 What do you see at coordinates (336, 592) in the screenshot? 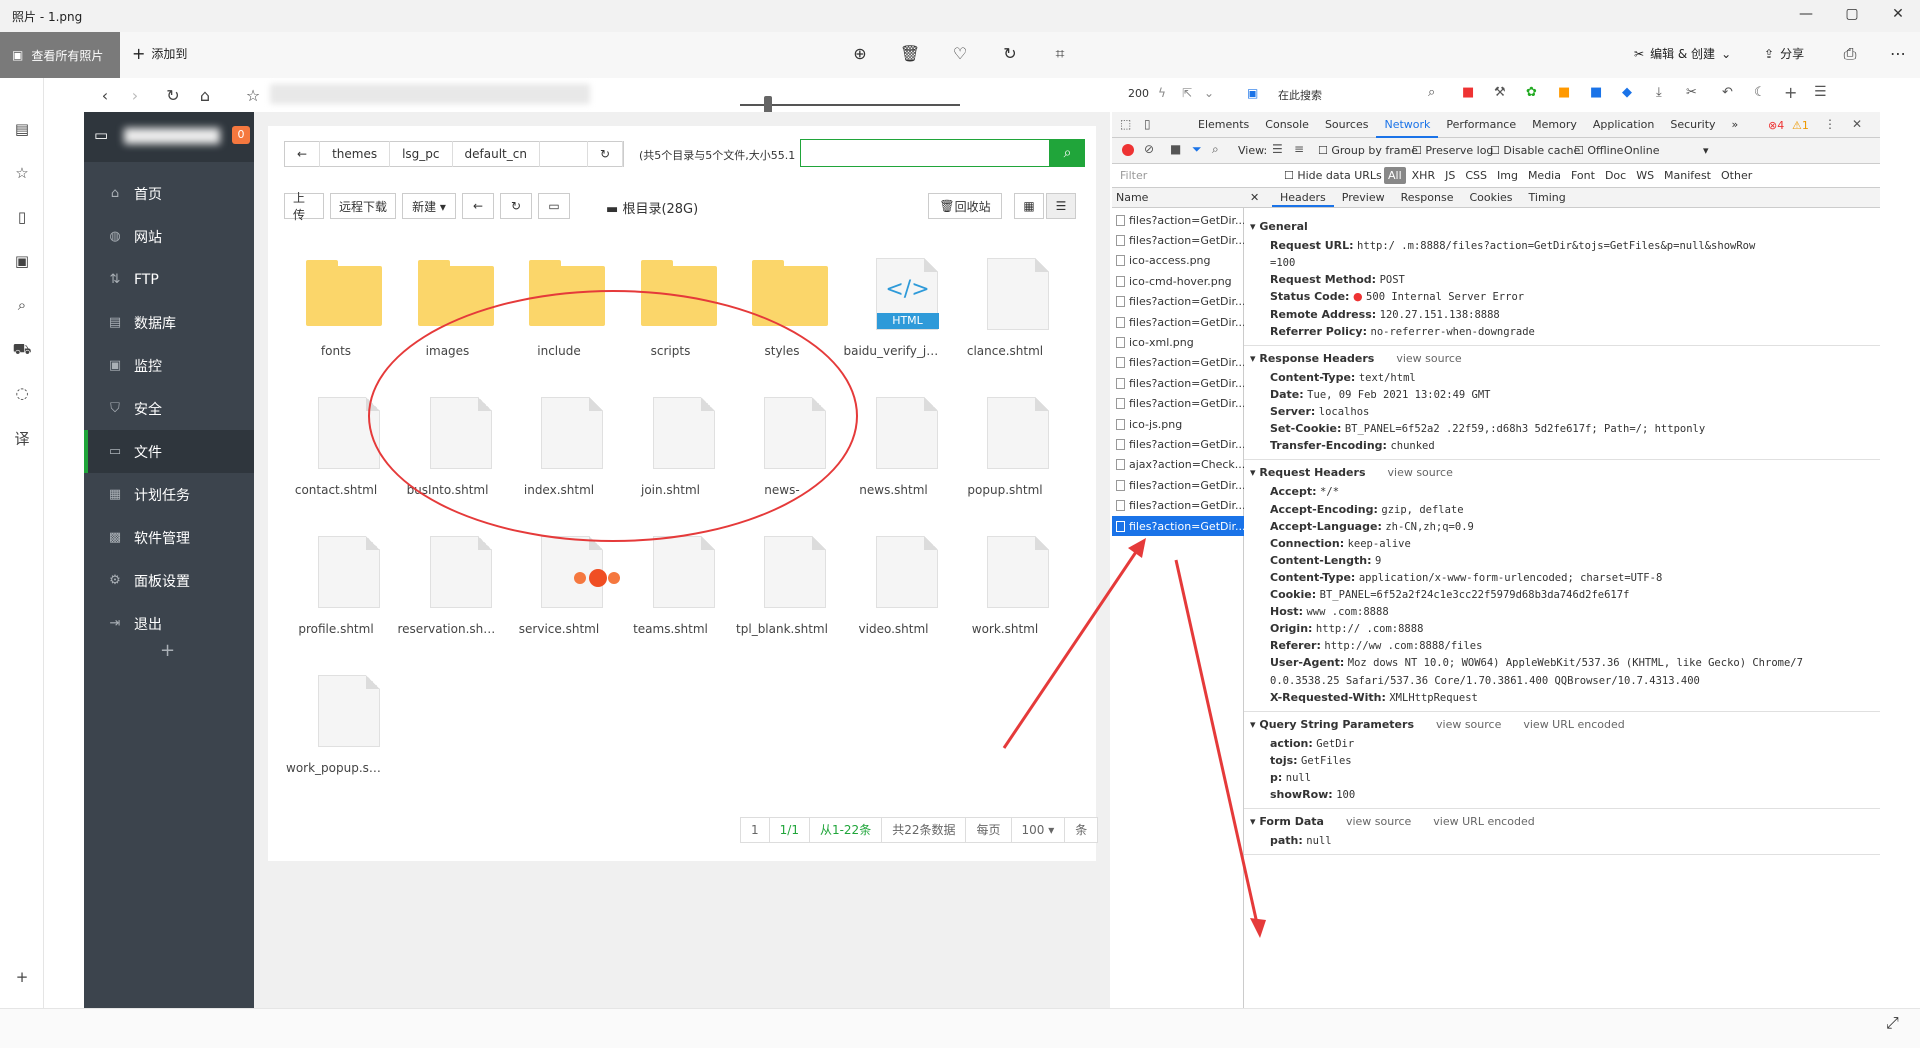
I see `file-item: profile.shtml` at bounding box center [336, 592].